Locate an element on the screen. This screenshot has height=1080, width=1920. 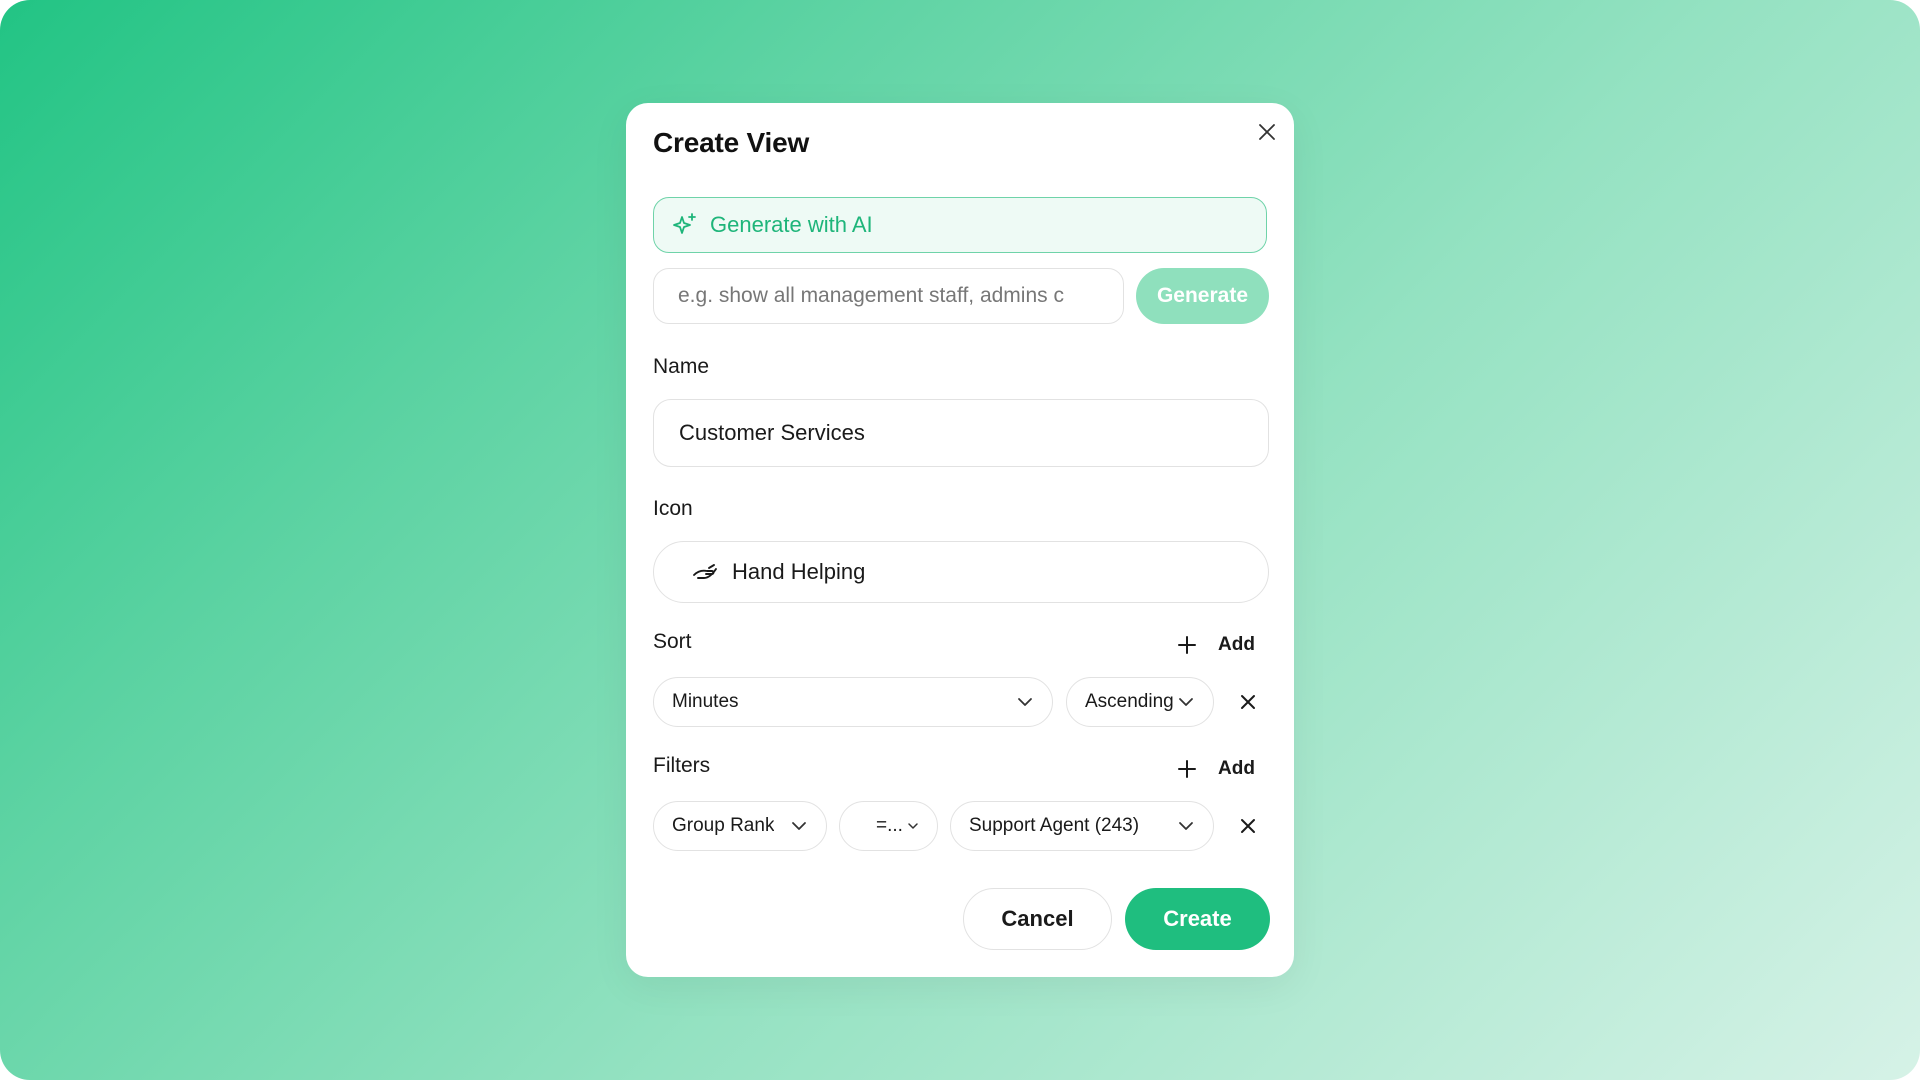
dialog-title: Create View is located at coordinates (731, 142).